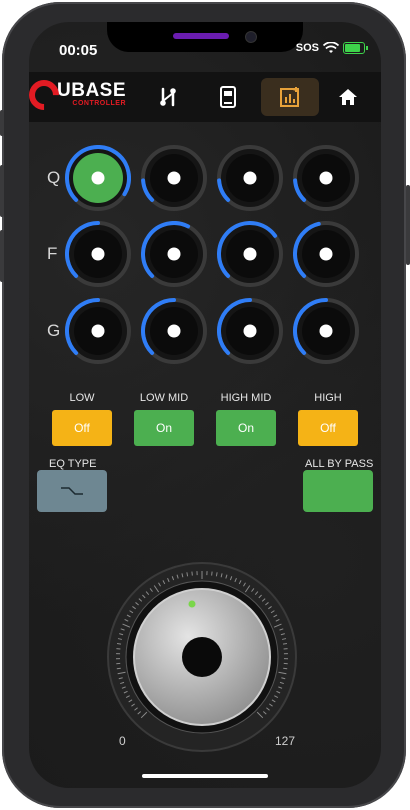 The height and width of the screenshot is (810, 410). I want to click on power-button, so click(408, 225).